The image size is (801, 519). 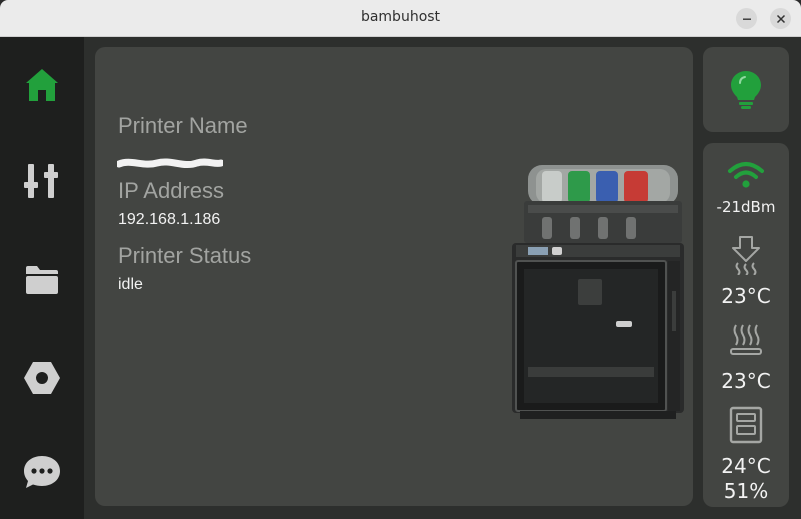 I want to click on printer-status-value: idle, so click(x=130, y=284).